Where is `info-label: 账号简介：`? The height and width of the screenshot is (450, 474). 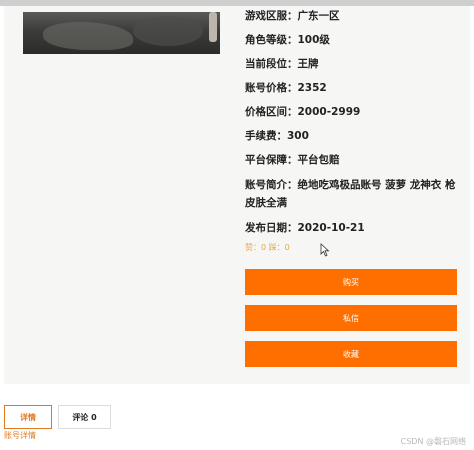
info-label: 账号简介： is located at coordinates (271, 185).